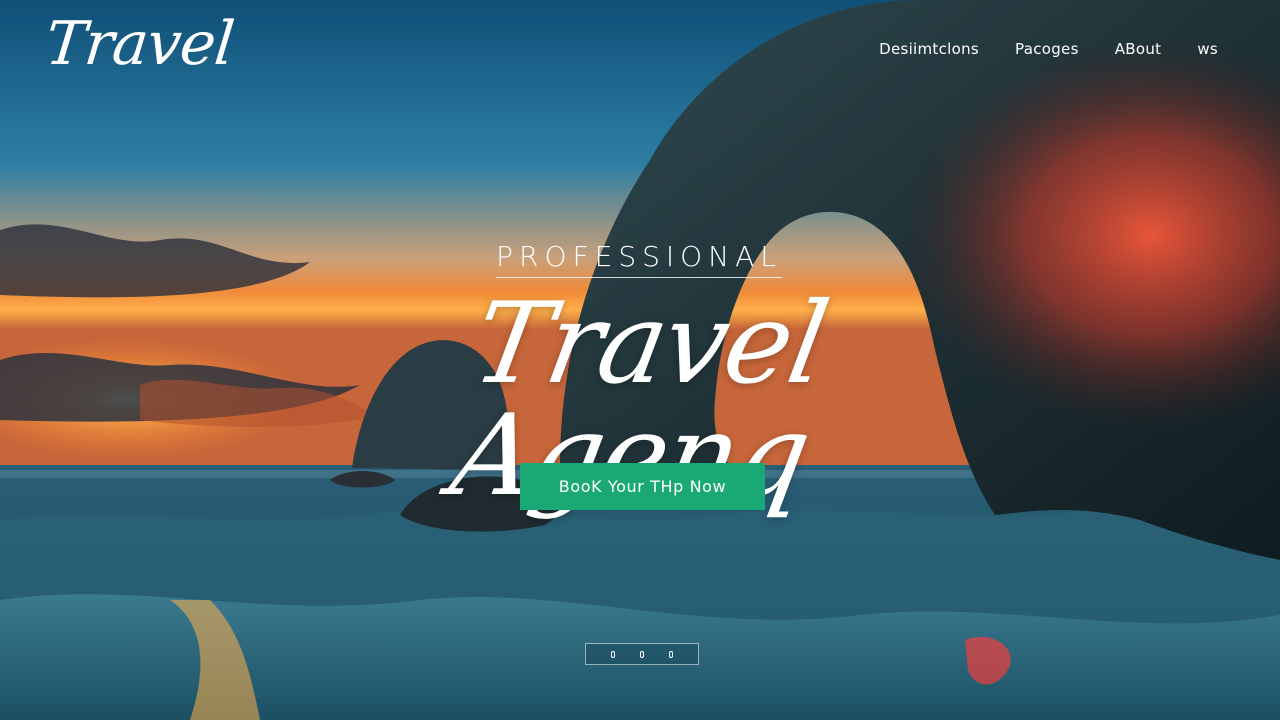 The height and width of the screenshot is (720, 1280). I want to click on nav-item-us: ws, so click(1207, 49).